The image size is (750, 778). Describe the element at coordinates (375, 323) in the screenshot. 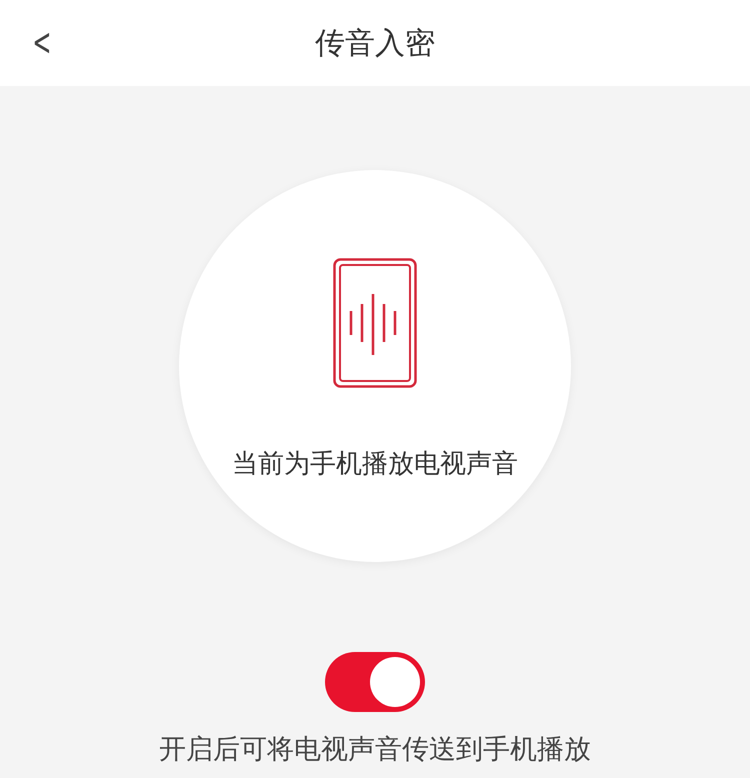

I see `phone-sound-icon` at that location.